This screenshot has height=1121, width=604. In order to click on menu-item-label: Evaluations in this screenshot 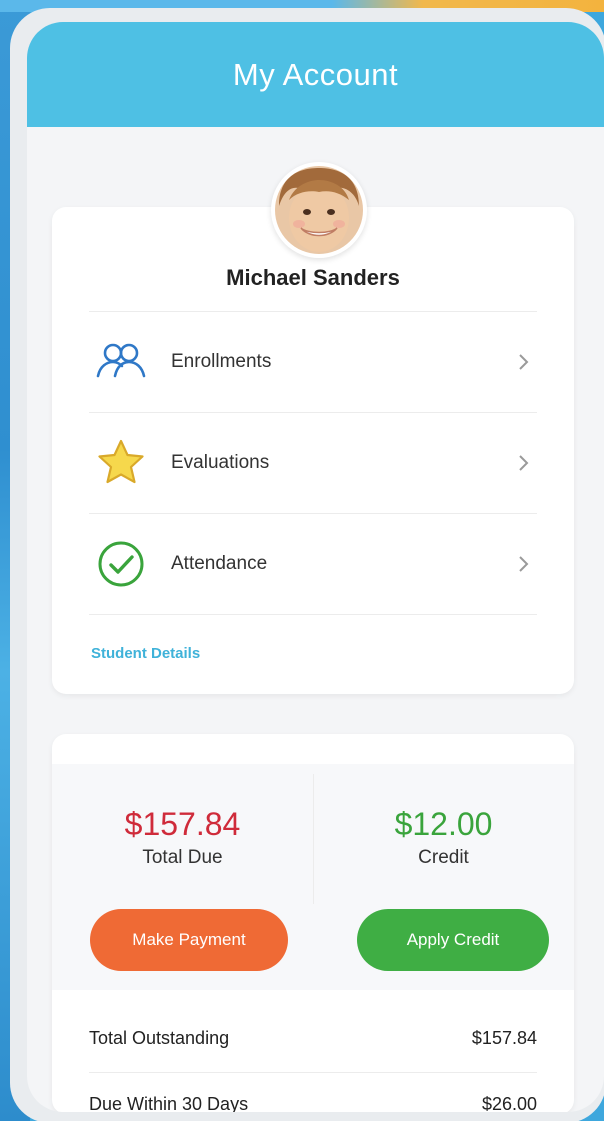, I will do `click(220, 462)`.